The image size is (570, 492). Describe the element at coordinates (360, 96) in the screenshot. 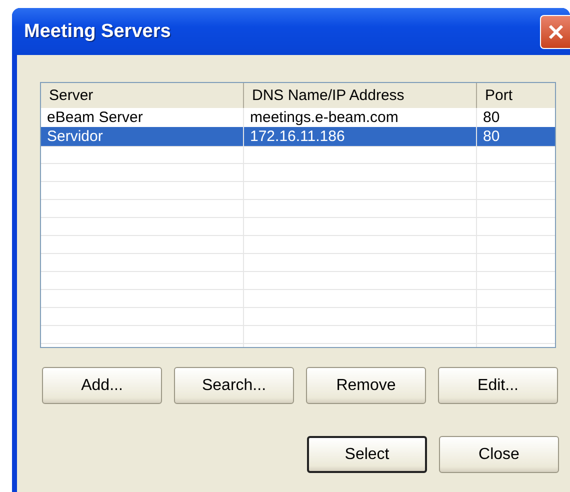

I see `column-header: DNS Name/IP Address` at that location.